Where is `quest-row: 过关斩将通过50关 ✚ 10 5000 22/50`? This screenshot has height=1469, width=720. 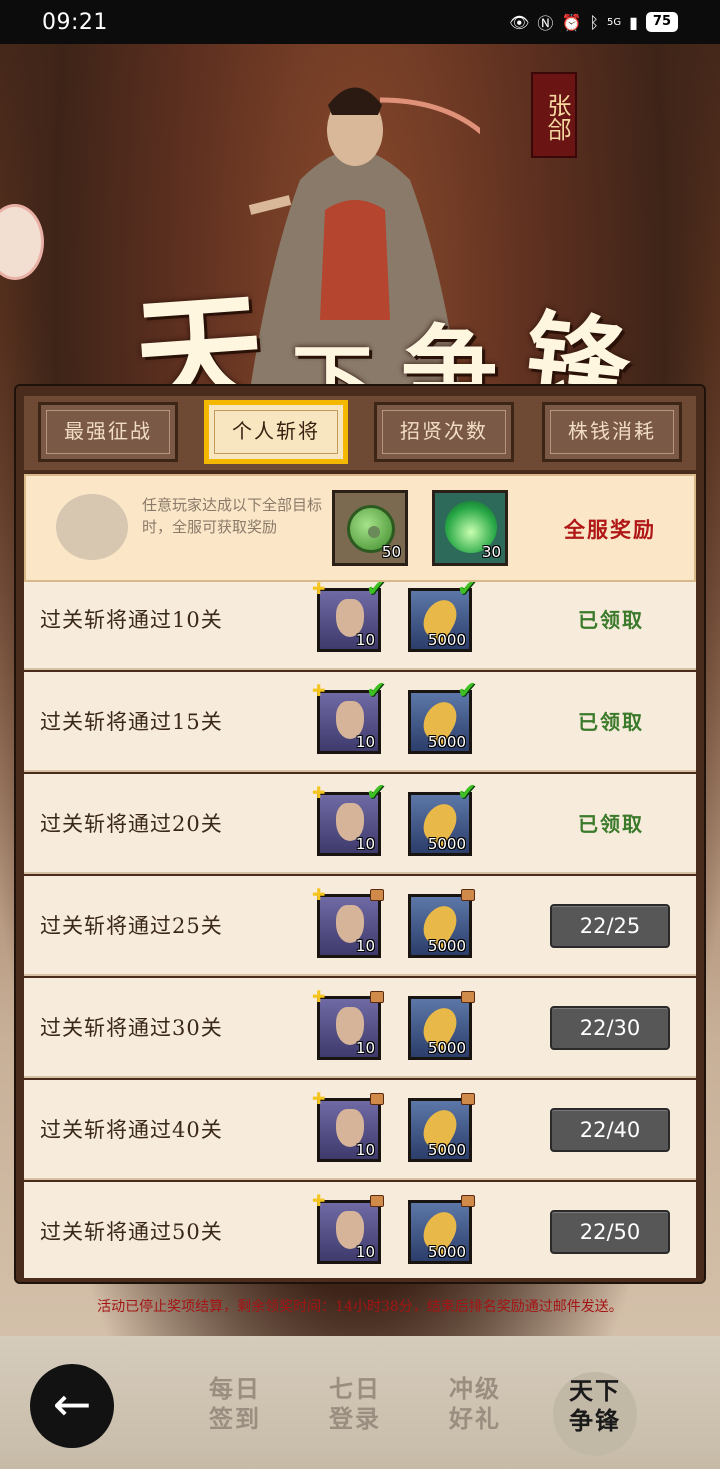 quest-row: 过关斩将通过50关 ✚ 10 5000 22/50 is located at coordinates (360, 1230).